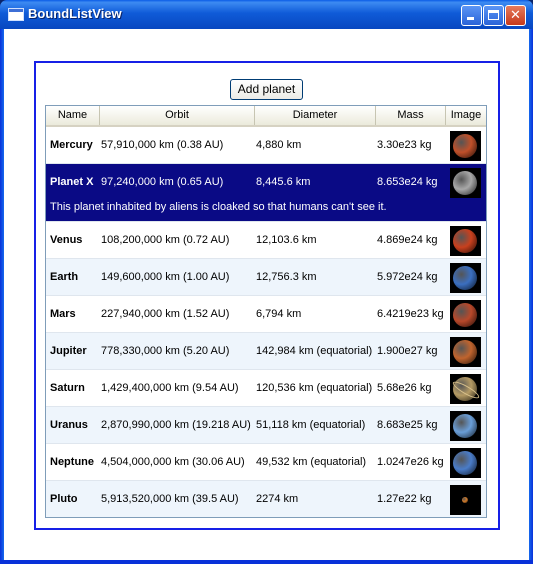 This screenshot has width=533, height=564. I want to click on planet-orbit: 2,870,990,000 km (19.218 AU), so click(176, 425).